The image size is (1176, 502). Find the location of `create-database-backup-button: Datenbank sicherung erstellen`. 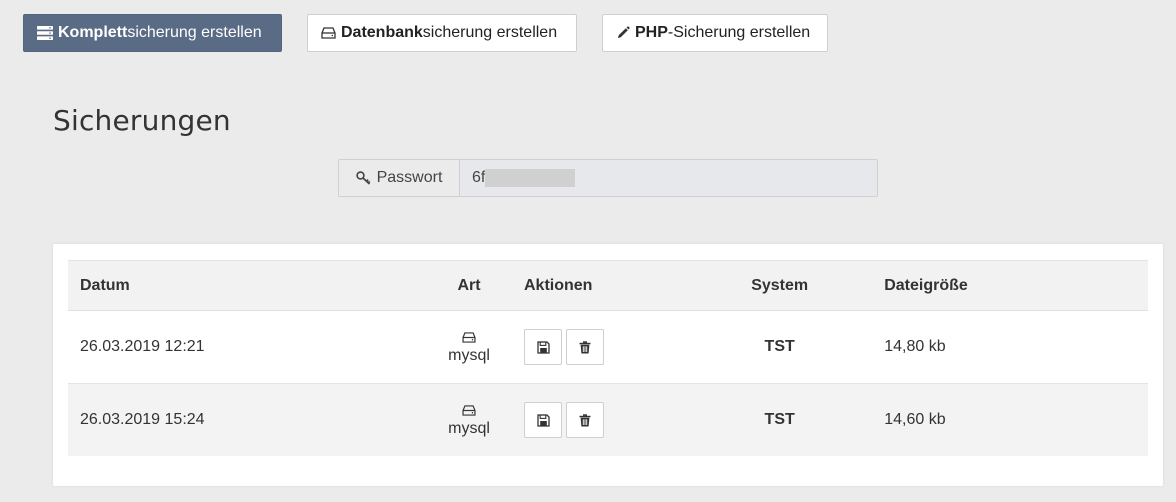

create-database-backup-button: Datenbank sicherung erstellen is located at coordinates (442, 33).